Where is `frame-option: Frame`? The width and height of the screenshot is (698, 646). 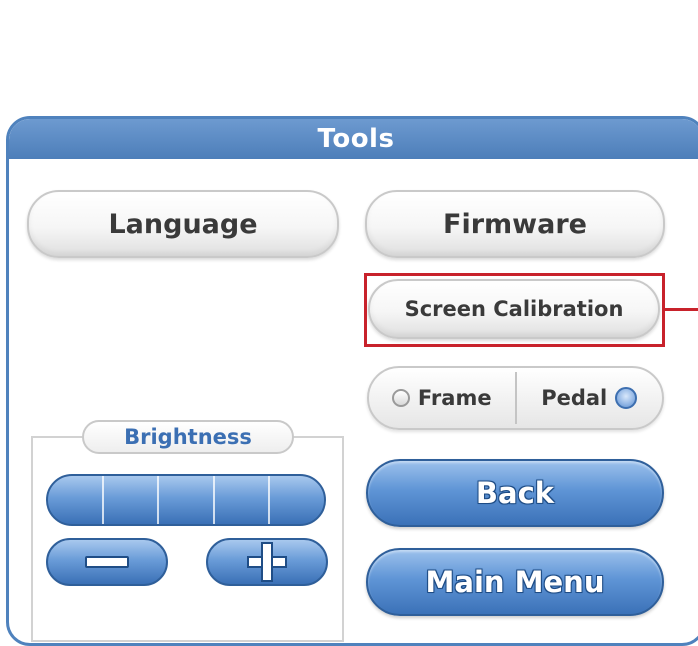
frame-option: Frame is located at coordinates (442, 398).